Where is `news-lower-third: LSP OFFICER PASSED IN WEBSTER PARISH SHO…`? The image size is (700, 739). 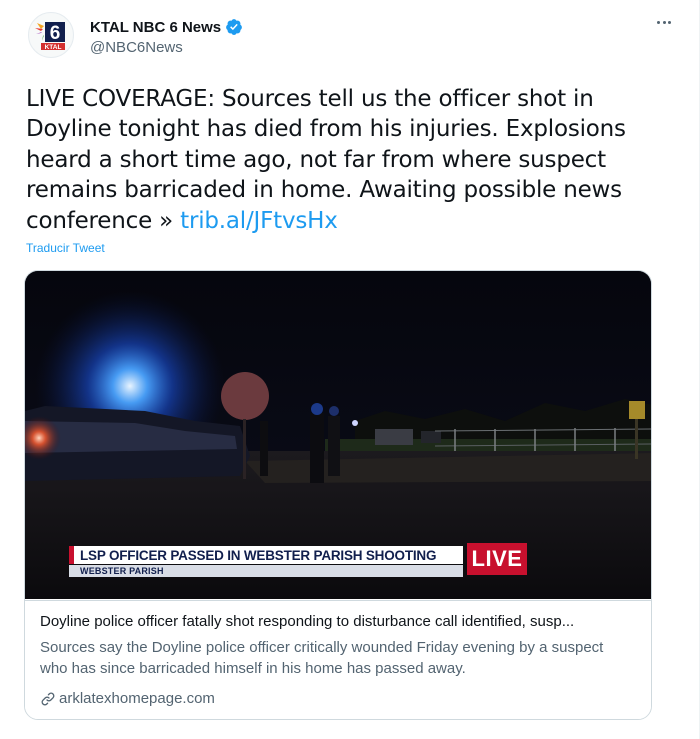
news-lower-third: LSP OFFICER PASSED IN WEBSTER PARISH SHO… is located at coordinates (298, 561).